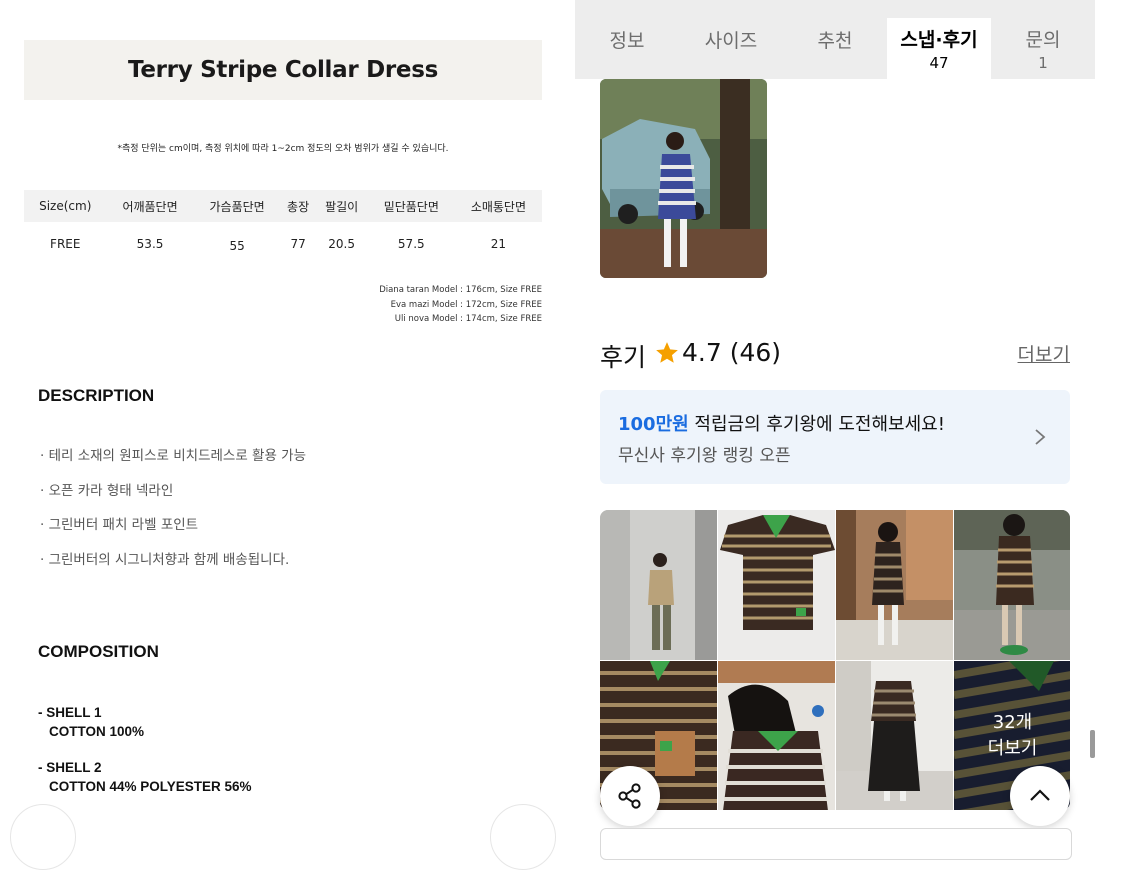 This screenshot has height=870, width=1125. Describe the element at coordinates (70, 712) in the screenshot. I see `shell1-label: - SHELL 1` at that location.